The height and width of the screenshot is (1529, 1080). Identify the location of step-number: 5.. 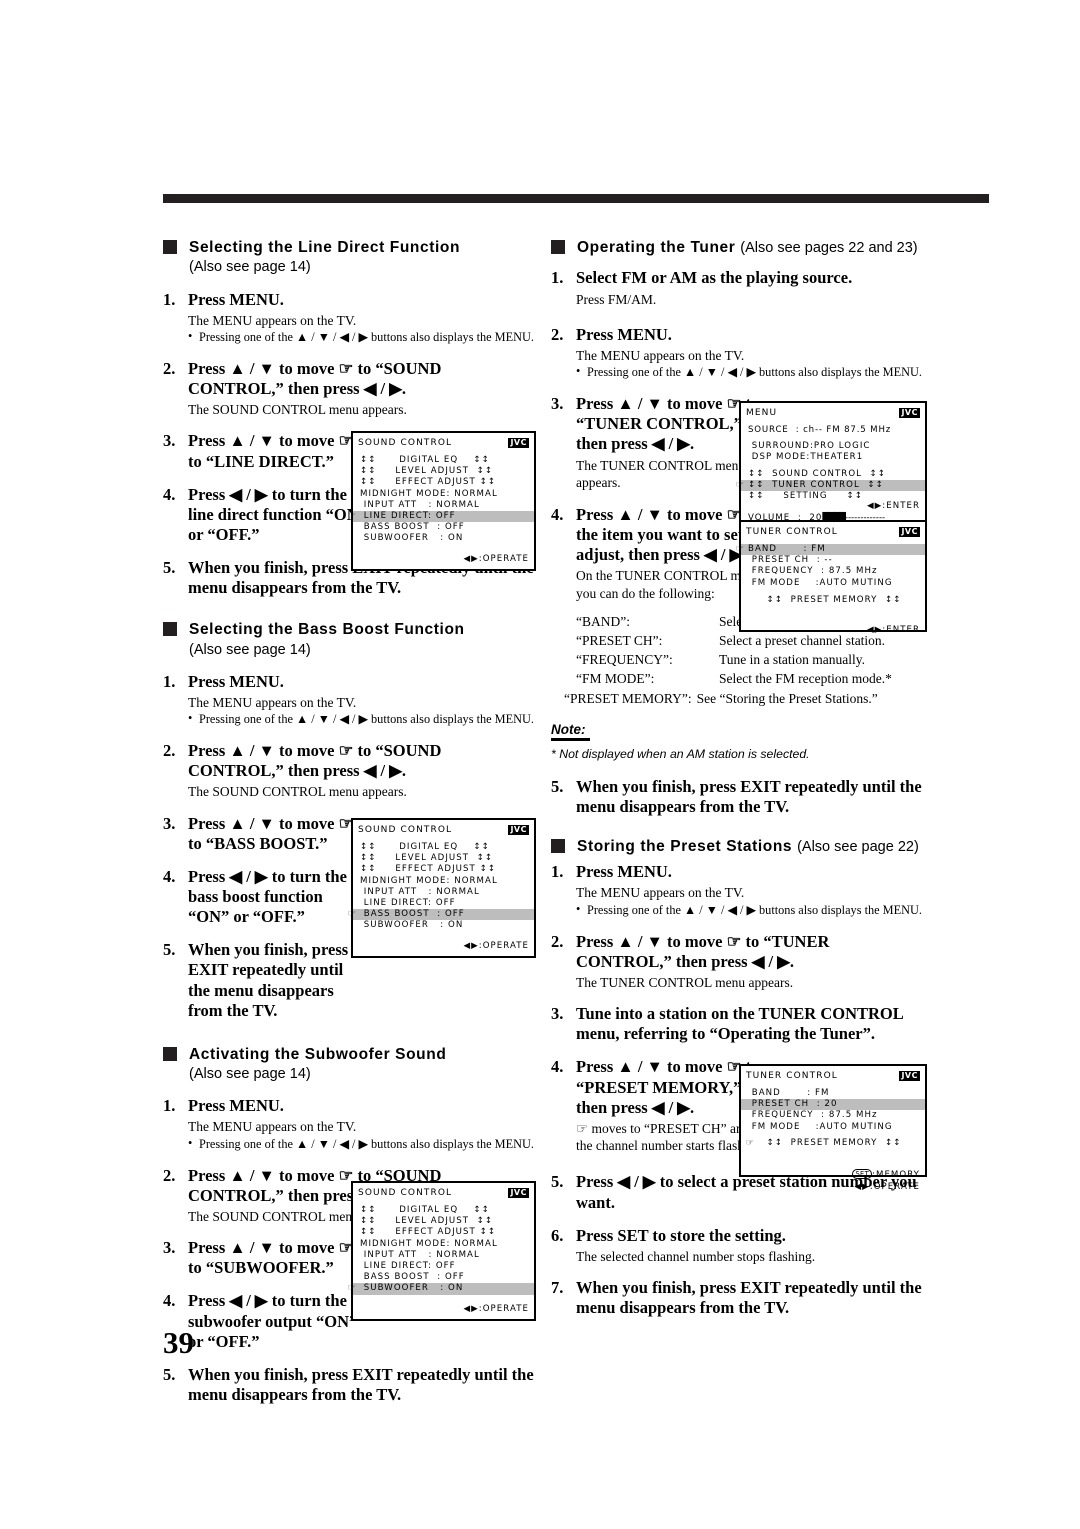
(169, 950).